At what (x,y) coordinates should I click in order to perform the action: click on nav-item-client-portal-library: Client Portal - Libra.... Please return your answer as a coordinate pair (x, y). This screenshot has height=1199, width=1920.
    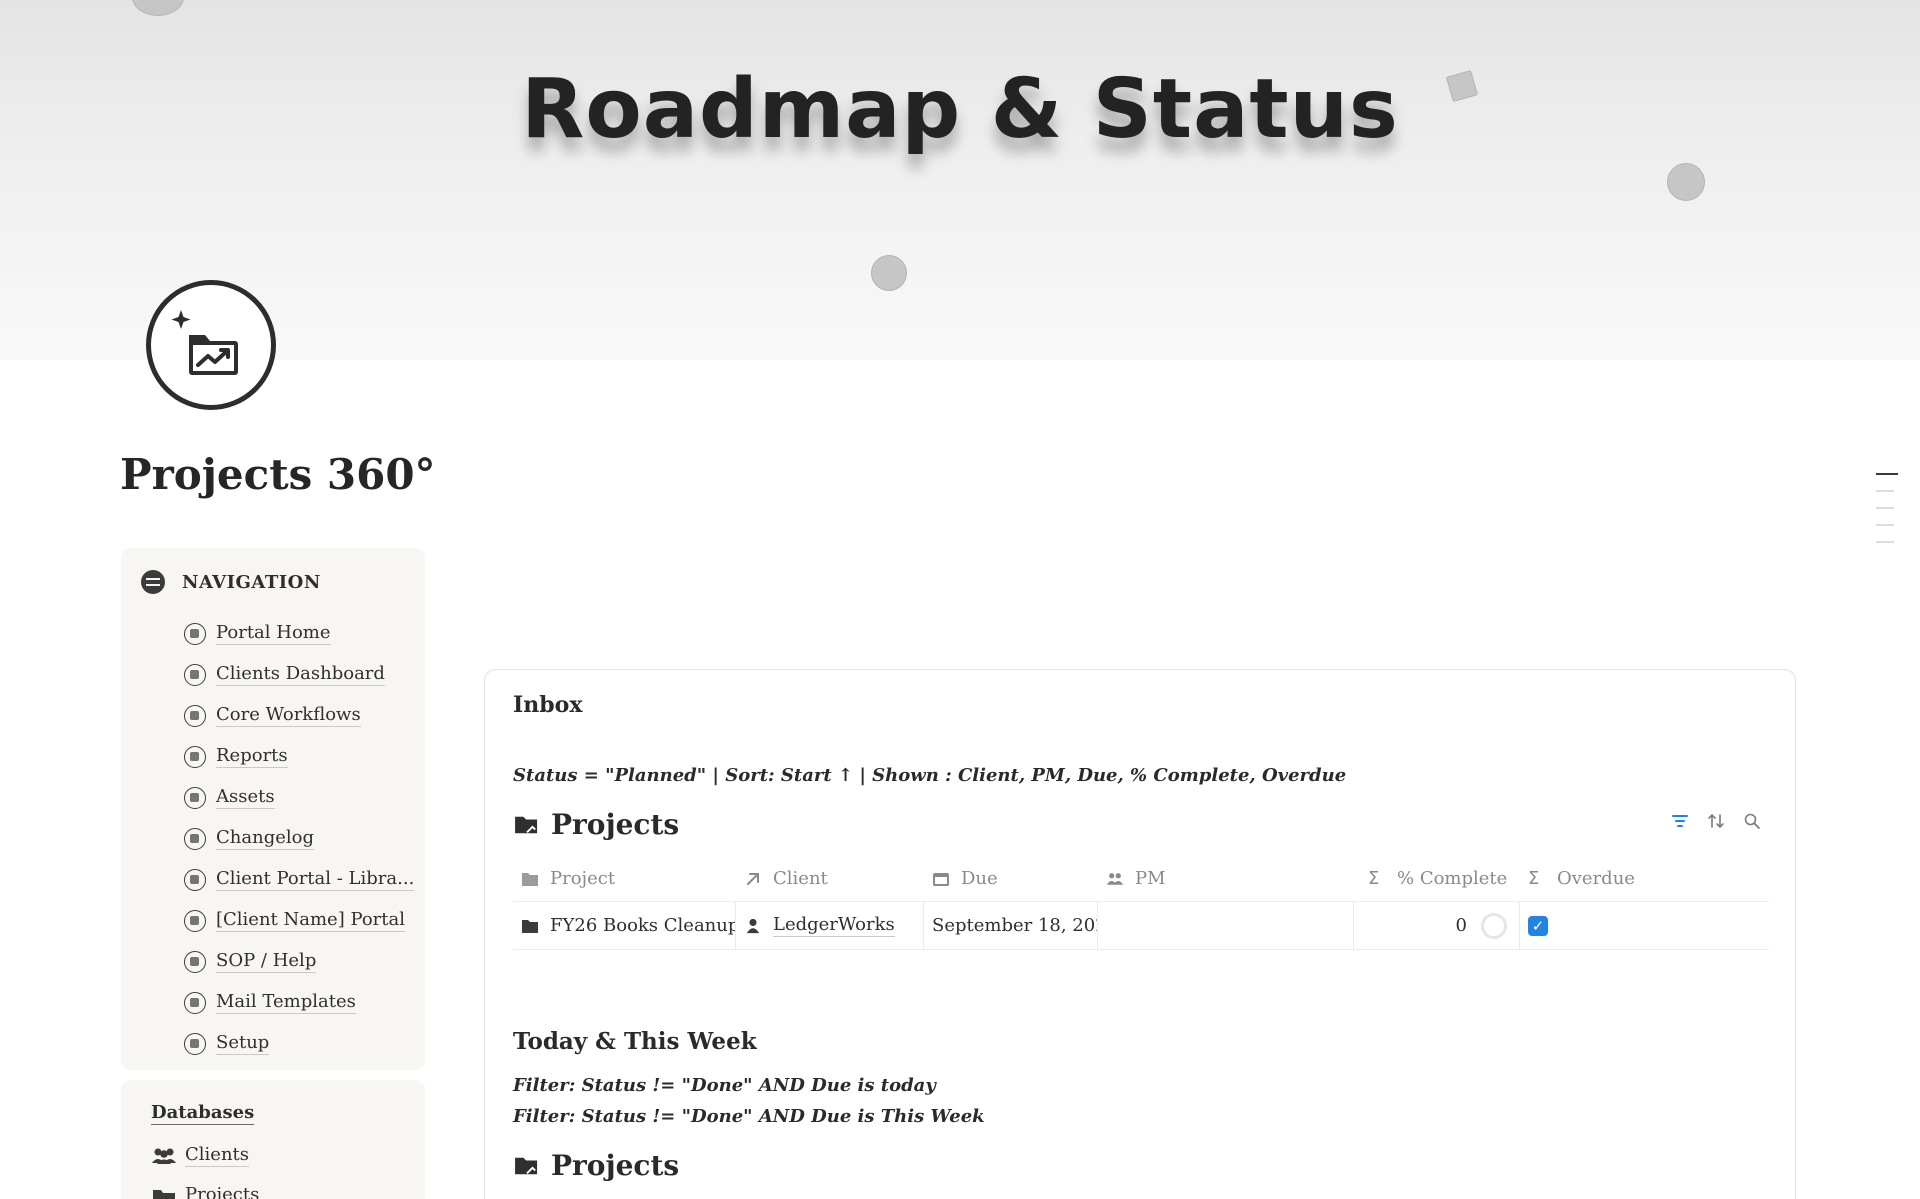
    Looking at the image, I should click on (299, 879).